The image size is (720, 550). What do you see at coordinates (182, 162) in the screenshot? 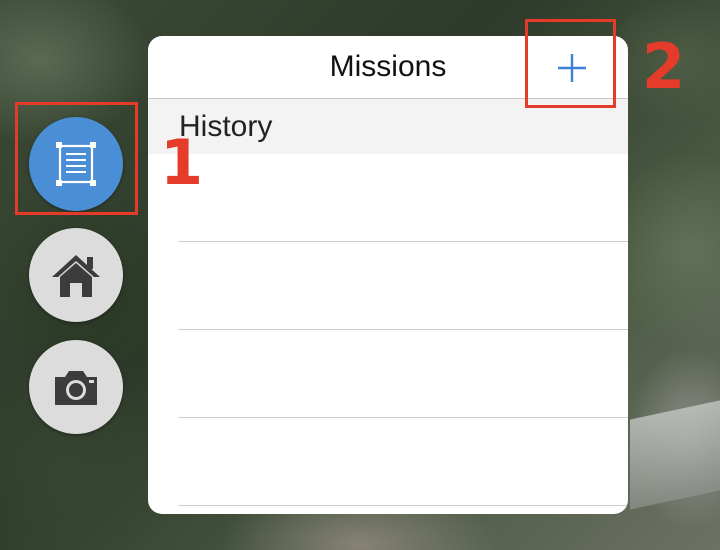
I see `annotation-label-1: 1` at bounding box center [182, 162].